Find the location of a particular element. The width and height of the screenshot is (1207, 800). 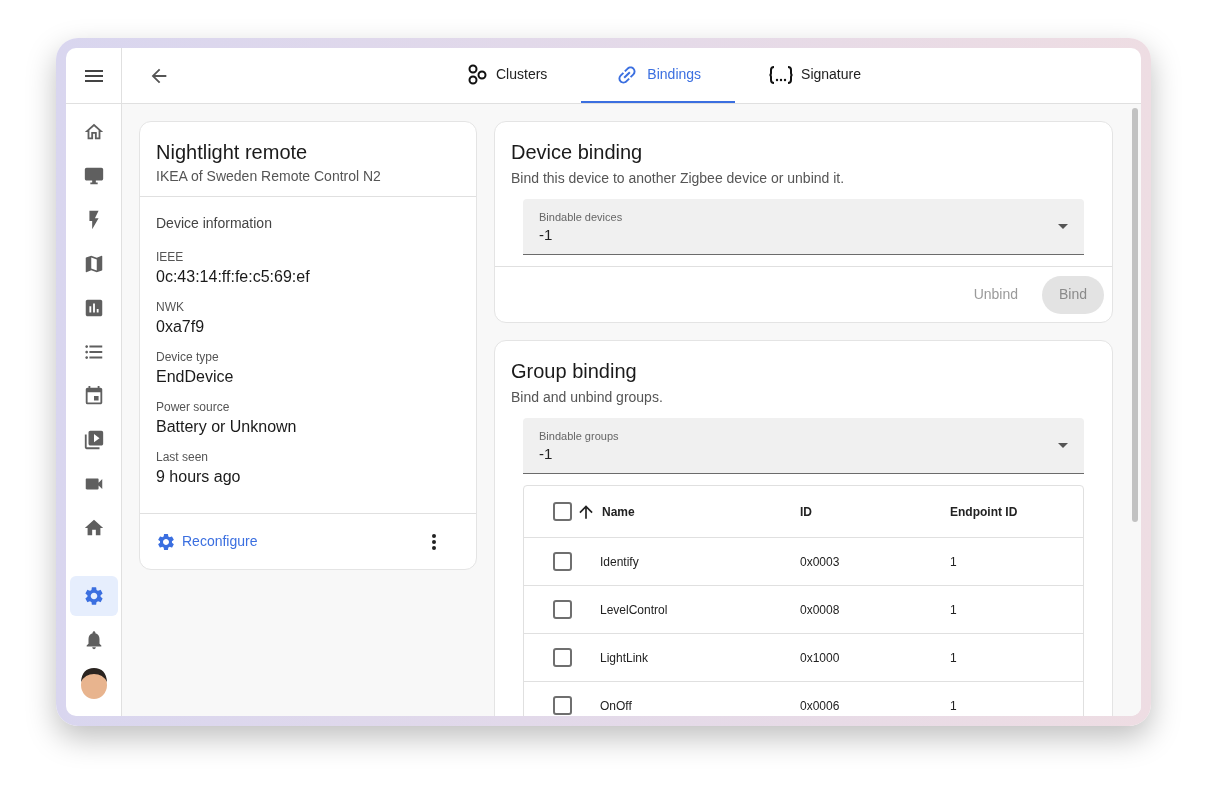

table-cell-text: 0x0006 is located at coordinates (820, 706).